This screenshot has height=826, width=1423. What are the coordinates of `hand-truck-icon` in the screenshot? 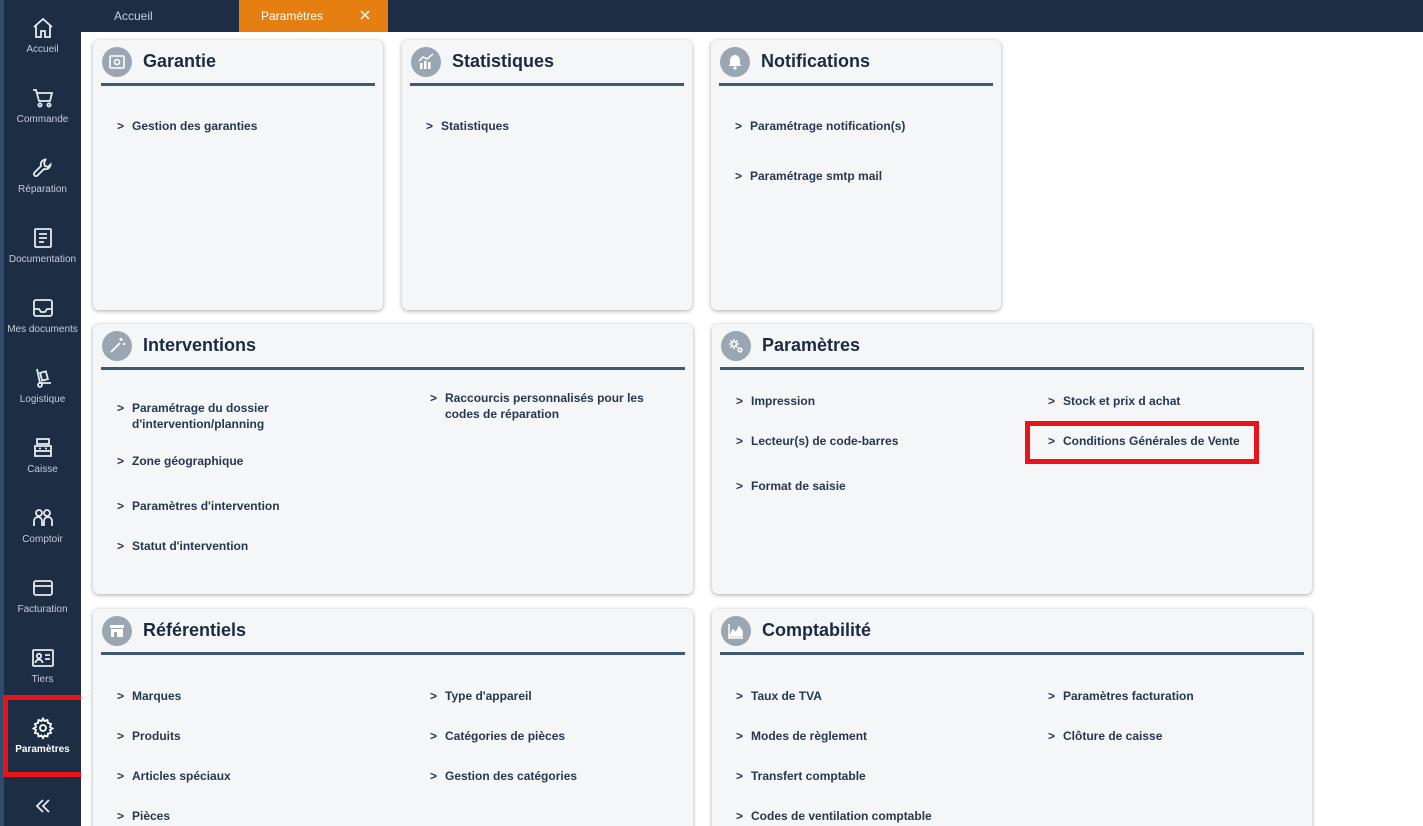 It's located at (43, 378).